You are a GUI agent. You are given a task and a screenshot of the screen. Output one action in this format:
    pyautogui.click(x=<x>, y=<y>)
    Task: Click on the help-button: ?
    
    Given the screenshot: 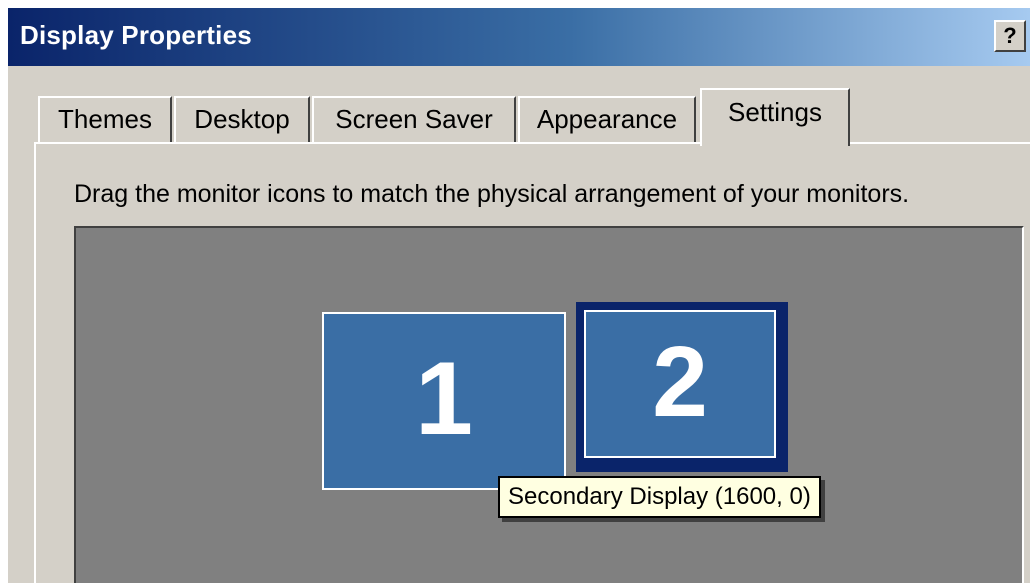 What is the action you would take?
    pyautogui.click(x=1010, y=36)
    